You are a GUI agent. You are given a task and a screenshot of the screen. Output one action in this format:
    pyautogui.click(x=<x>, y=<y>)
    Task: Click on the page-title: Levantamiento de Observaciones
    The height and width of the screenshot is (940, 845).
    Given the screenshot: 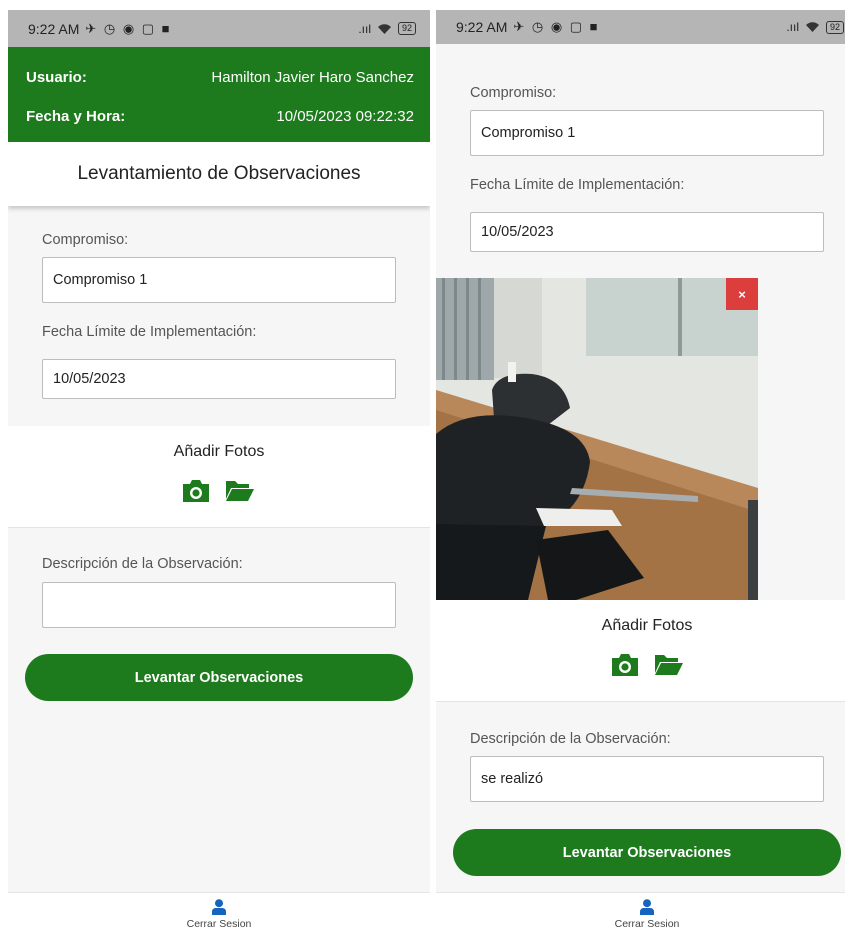 What is the action you would take?
    pyautogui.click(x=219, y=174)
    